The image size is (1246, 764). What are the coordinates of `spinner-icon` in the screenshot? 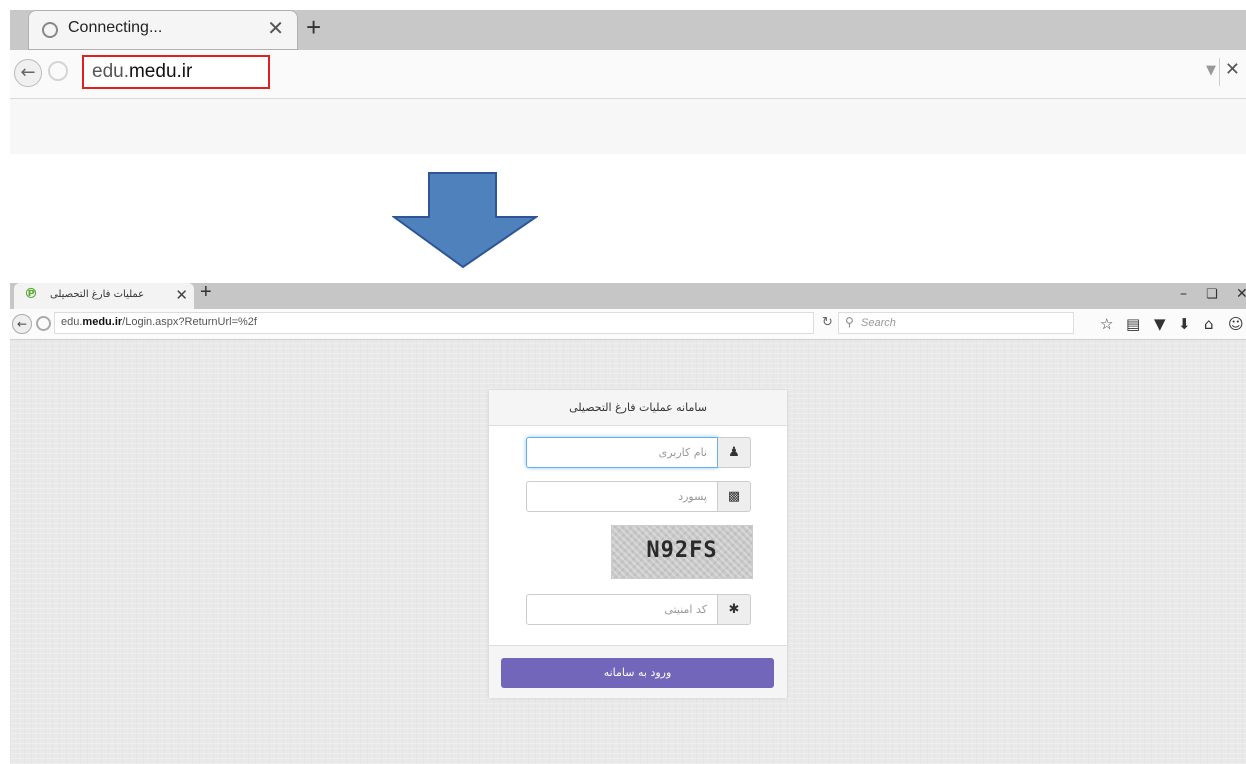 It's located at (50, 30).